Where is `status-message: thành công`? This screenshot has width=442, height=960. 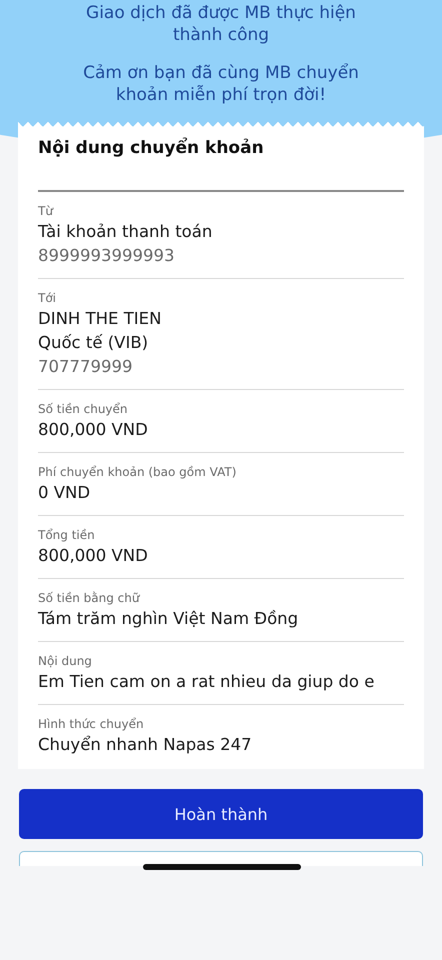 status-message: thành công is located at coordinates (221, 35).